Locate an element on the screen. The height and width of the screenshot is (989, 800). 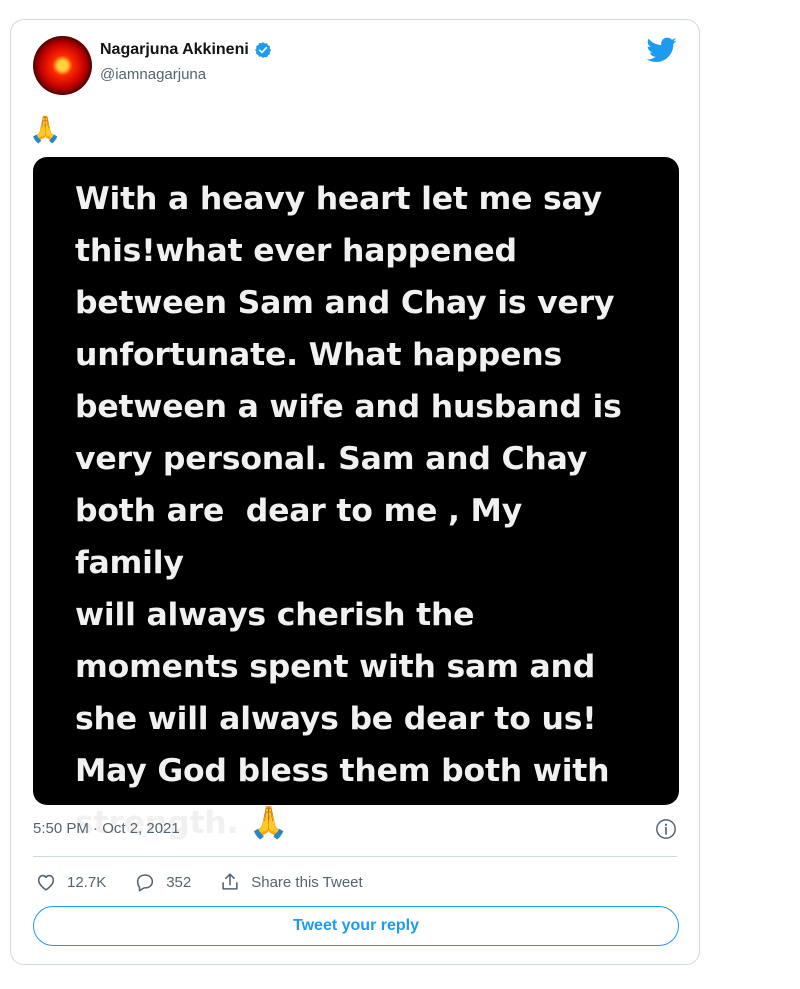
share-label: Share this Tweet is located at coordinates (307, 882).